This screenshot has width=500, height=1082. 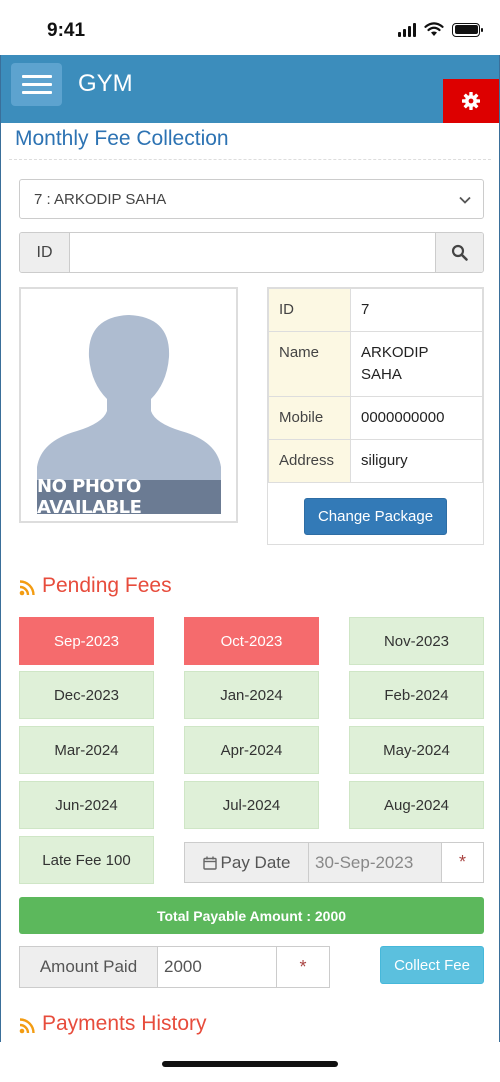 What do you see at coordinates (129, 497) in the screenshot?
I see `no-photo-label: NO PHOTO AVAILABLE` at bounding box center [129, 497].